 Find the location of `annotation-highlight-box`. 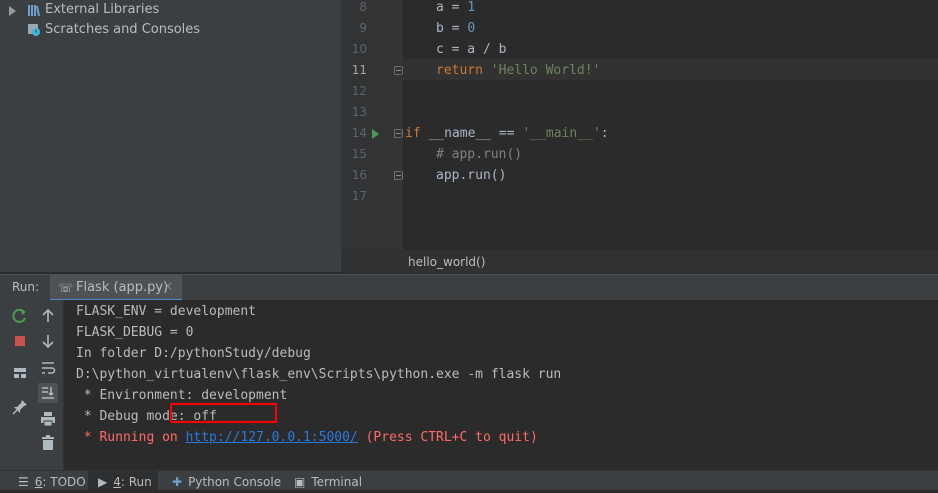

annotation-highlight-box is located at coordinates (223, 413).